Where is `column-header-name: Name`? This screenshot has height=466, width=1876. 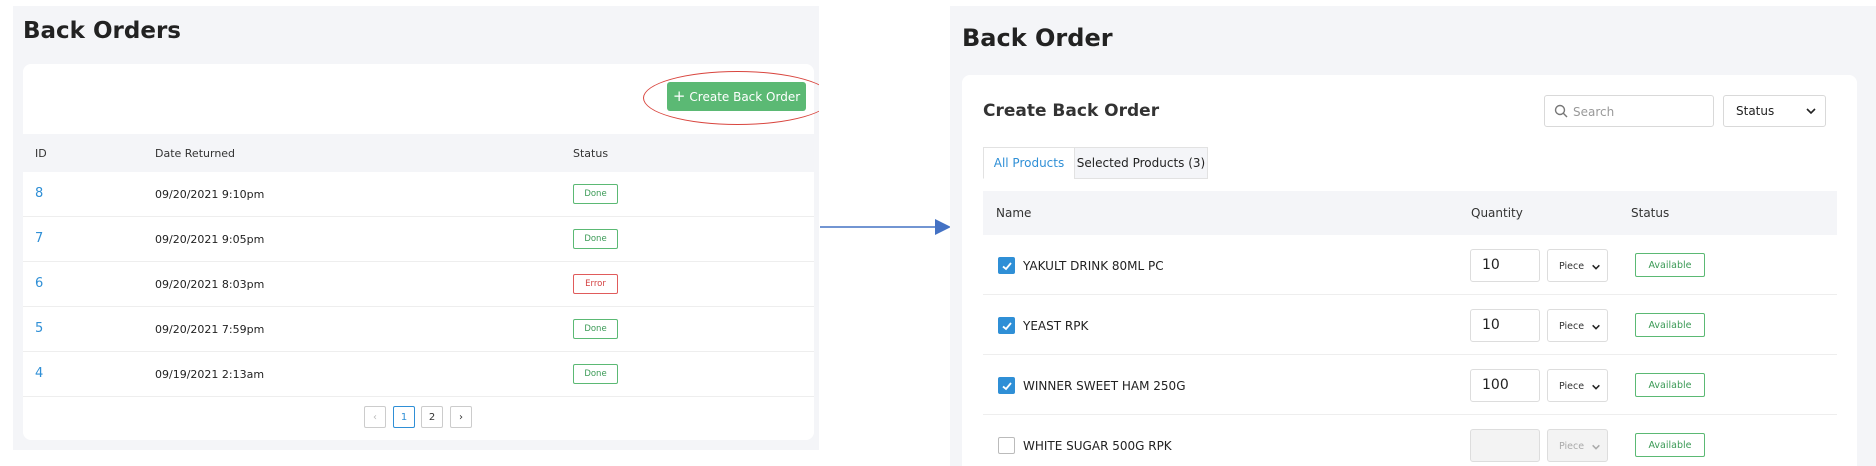 column-header-name: Name is located at coordinates (1013, 213).